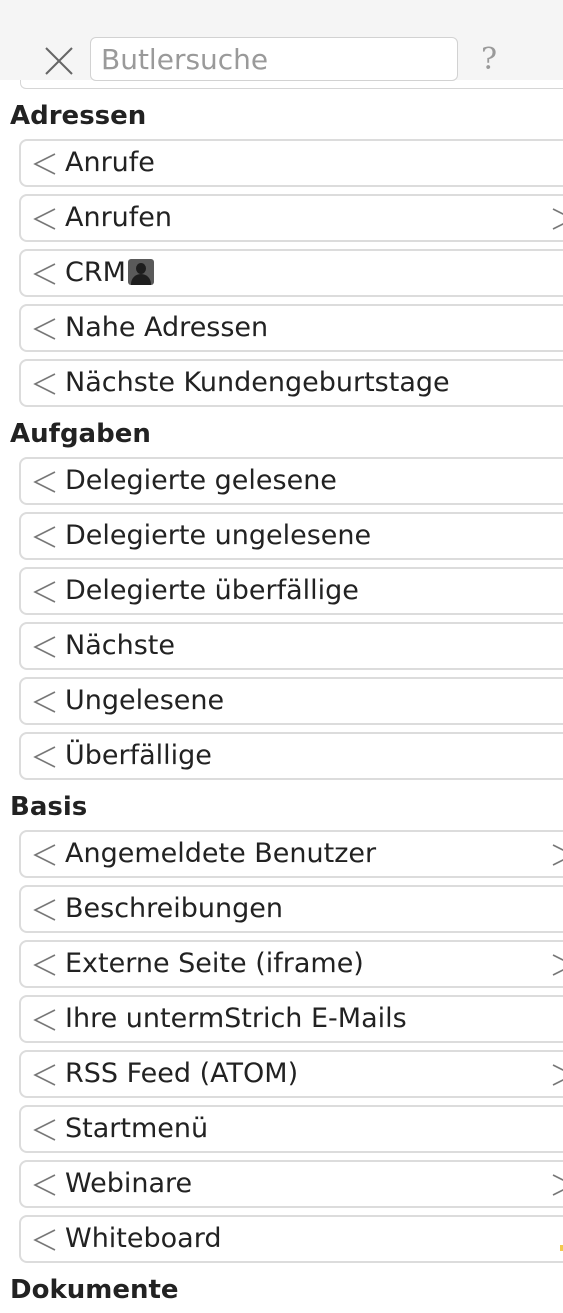  I want to click on menu-item-label: Ungelesene, so click(145, 700).